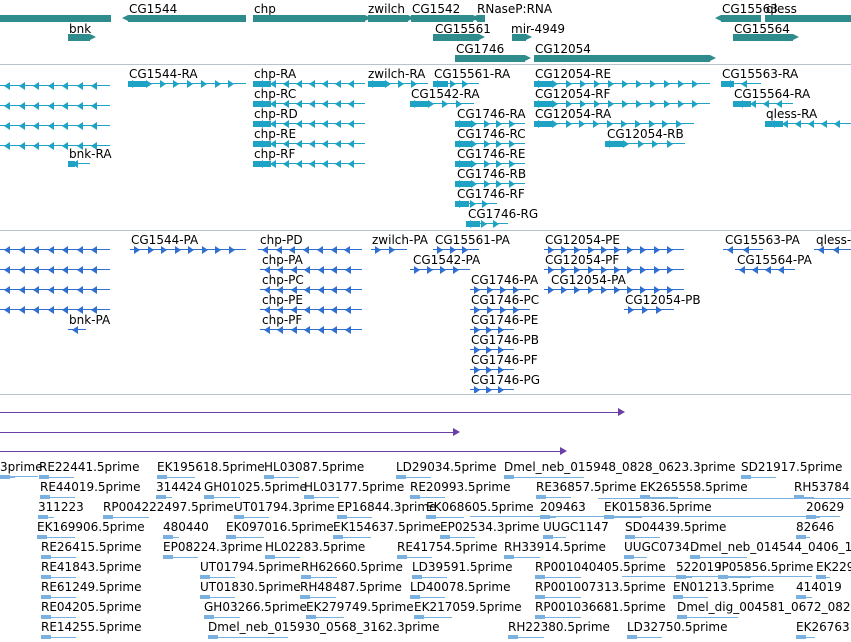 The width and height of the screenshot is (851, 642). I want to click on protein-label: CG1746-PE, so click(505, 320).